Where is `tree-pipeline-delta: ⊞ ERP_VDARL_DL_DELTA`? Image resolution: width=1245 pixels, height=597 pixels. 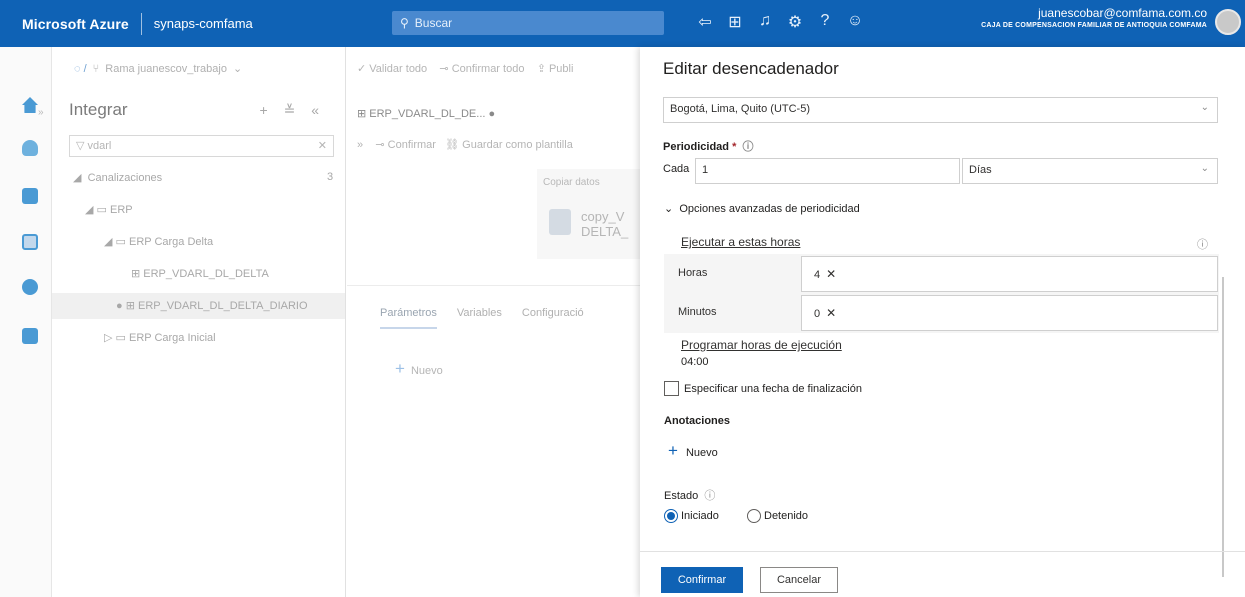
tree-pipeline-delta: ⊞ ERP_VDARL_DL_DELTA is located at coordinates (200, 273).